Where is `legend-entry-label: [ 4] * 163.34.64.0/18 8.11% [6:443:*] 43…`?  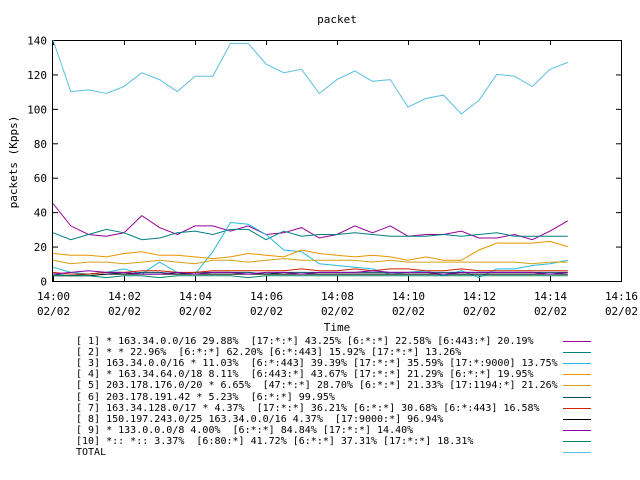
legend-entry-label: [ 4] * 163.34.64.0/18 8.11% [6:443:*] 43… is located at coordinates (305, 375).